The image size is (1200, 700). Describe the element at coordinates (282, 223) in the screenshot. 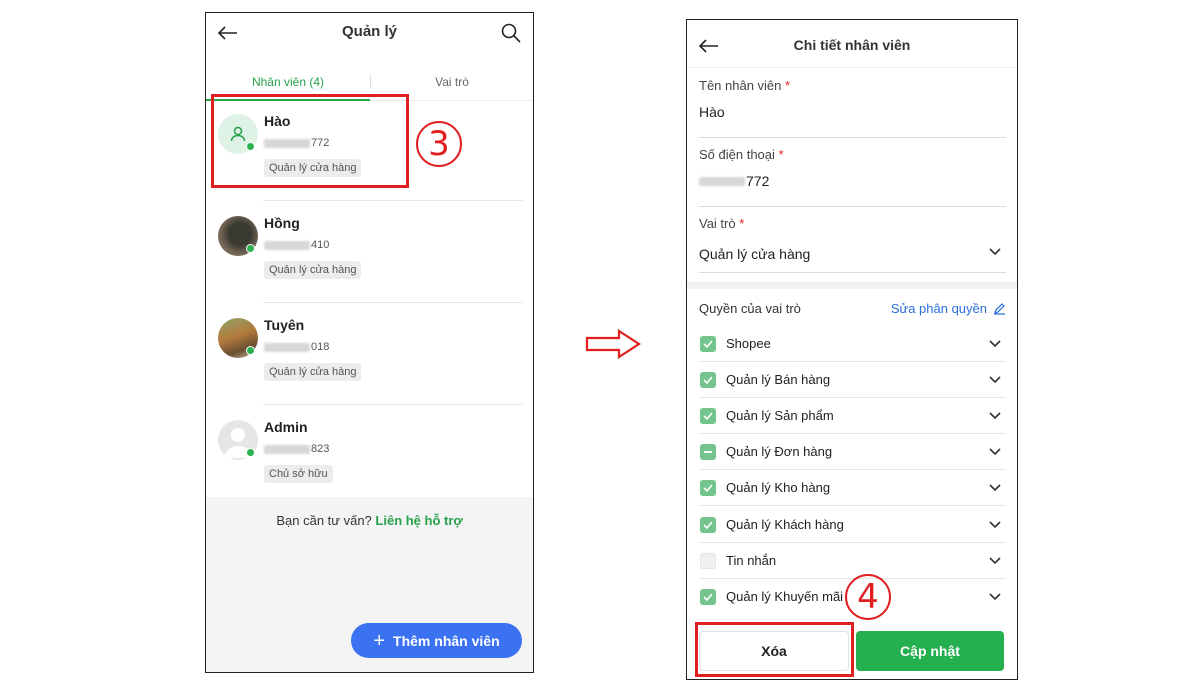

I see `employee-name: Hồng` at that location.